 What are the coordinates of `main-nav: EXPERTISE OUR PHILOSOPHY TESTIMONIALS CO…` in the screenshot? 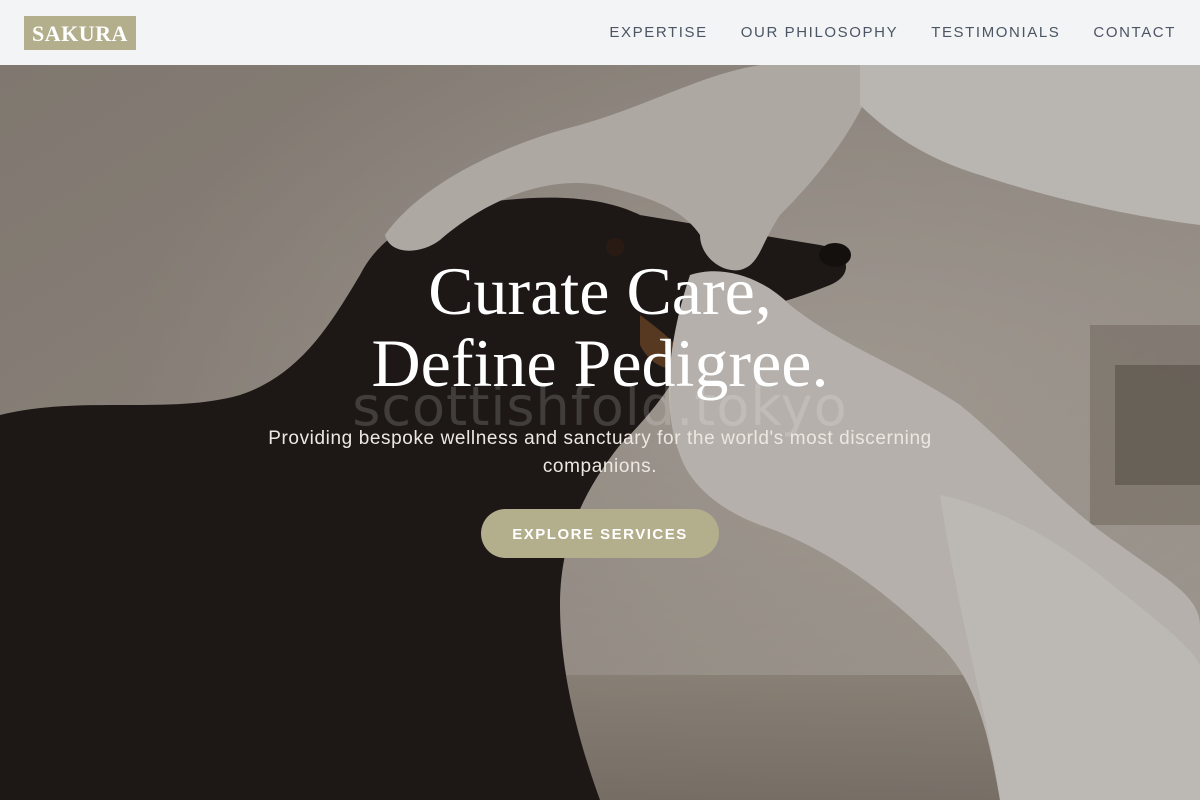 It's located at (892, 32).